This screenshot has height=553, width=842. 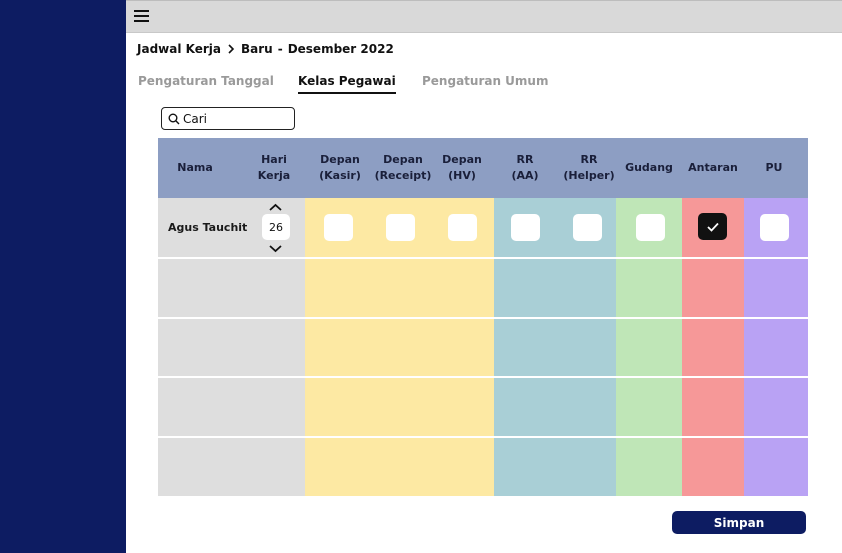 What do you see at coordinates (589, 167) in the screenshot?
I see `header-rr-helper: RR (Helper)` at bounding box center [589, 167].